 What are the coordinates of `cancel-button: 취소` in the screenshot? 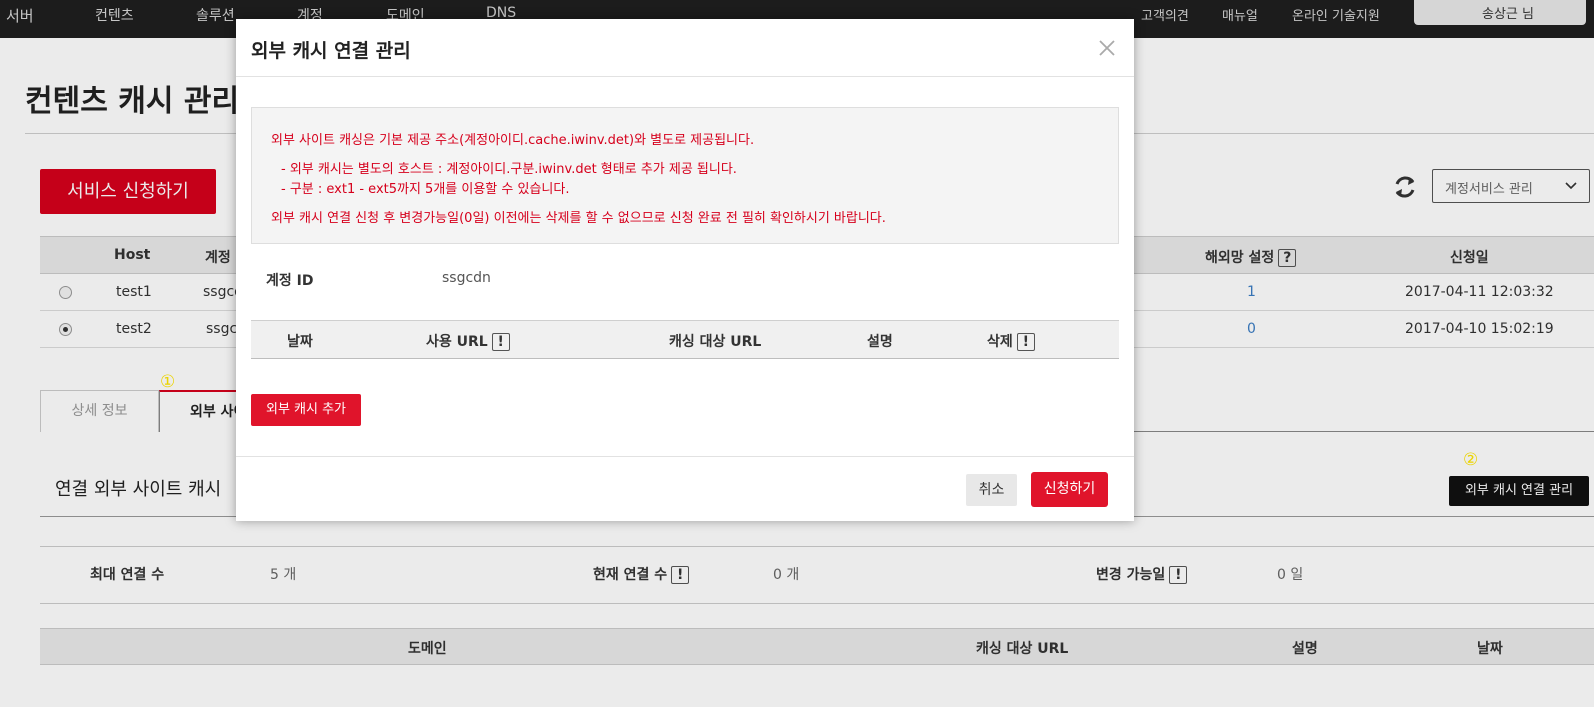 It's located at (991, 490).